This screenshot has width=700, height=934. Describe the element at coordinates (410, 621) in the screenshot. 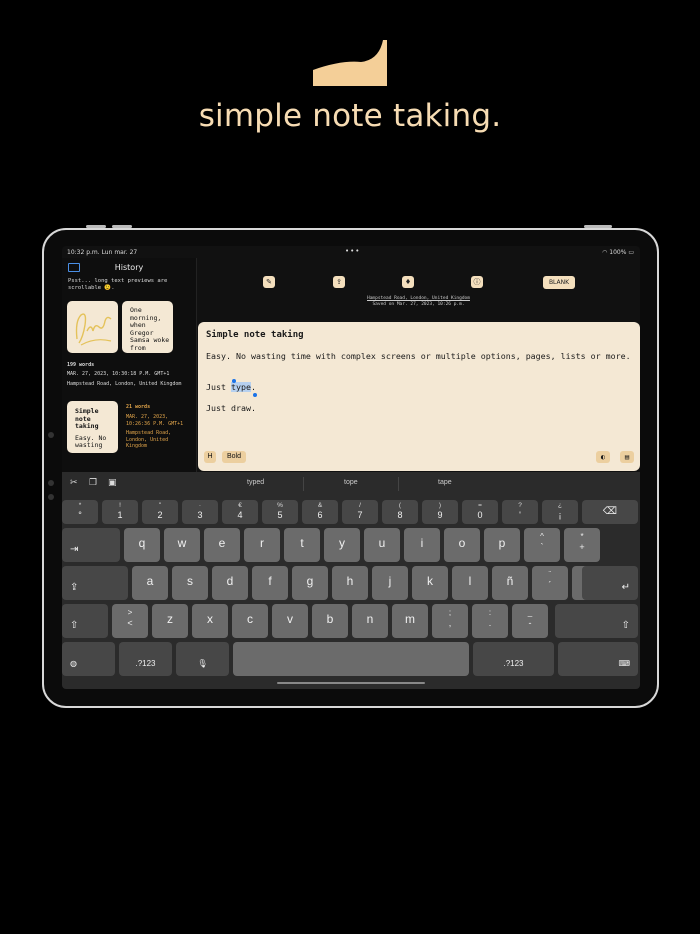

I see `key-m: m` at that location.